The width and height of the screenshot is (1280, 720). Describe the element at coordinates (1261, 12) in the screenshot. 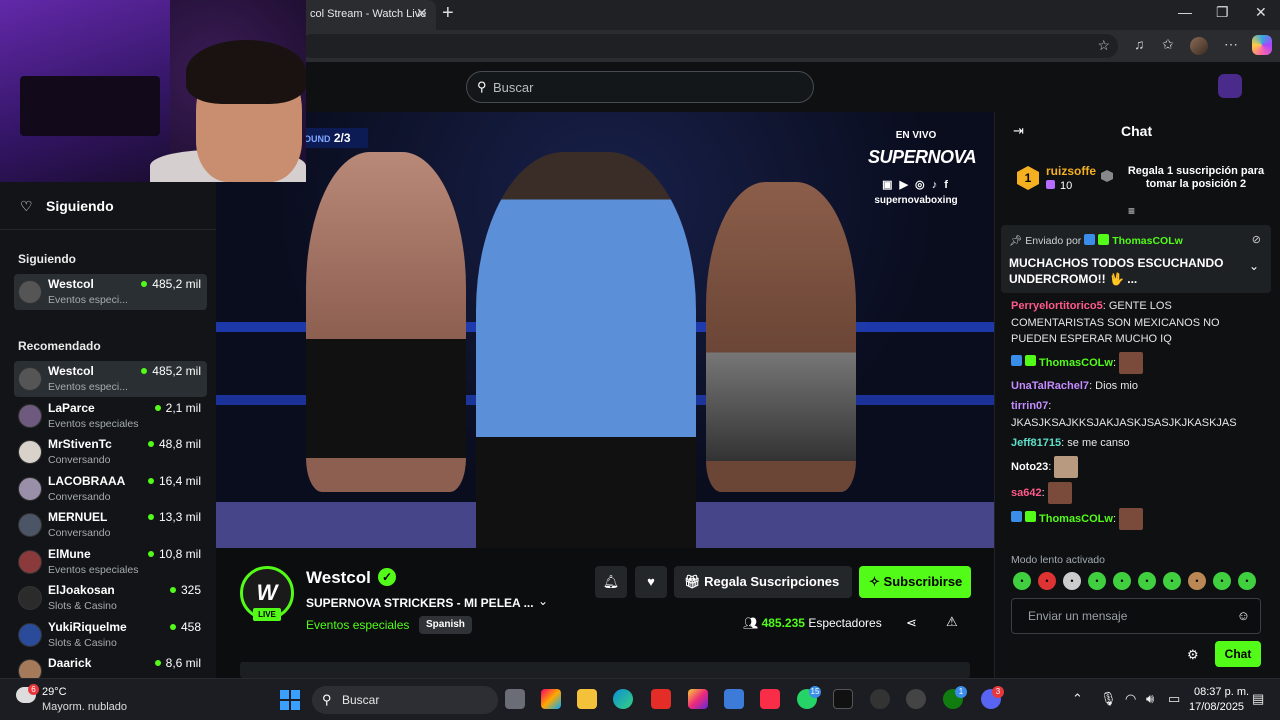

I see `close-window-icon: ✕` at that location.